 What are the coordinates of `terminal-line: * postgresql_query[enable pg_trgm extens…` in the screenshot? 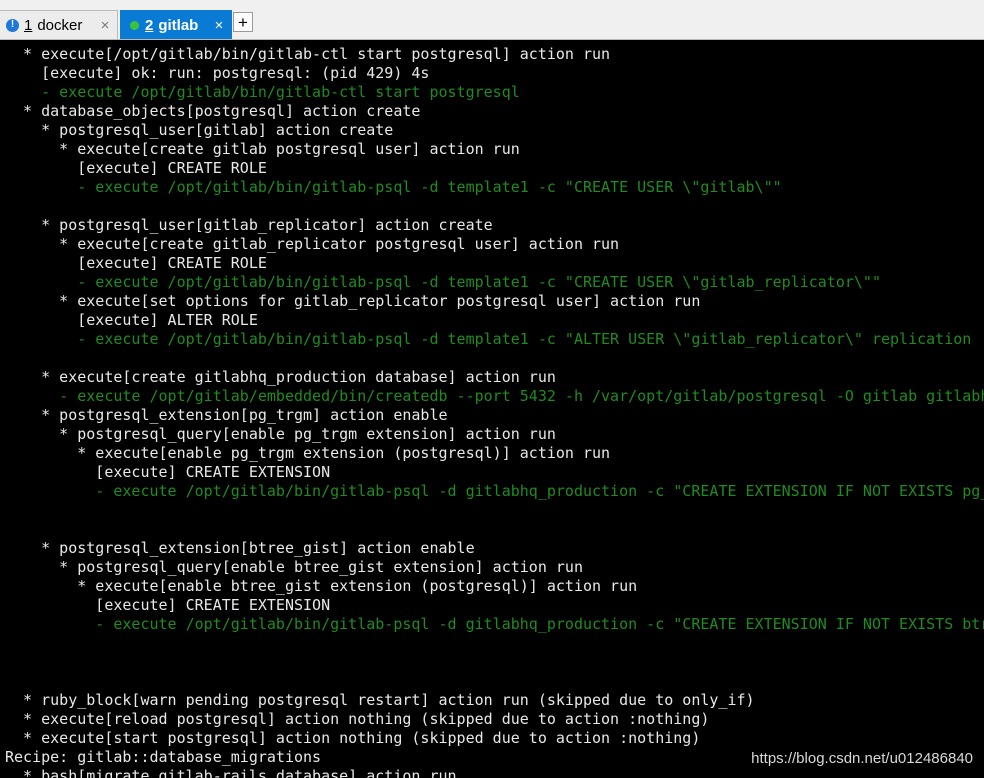 It's located at (280, 434).